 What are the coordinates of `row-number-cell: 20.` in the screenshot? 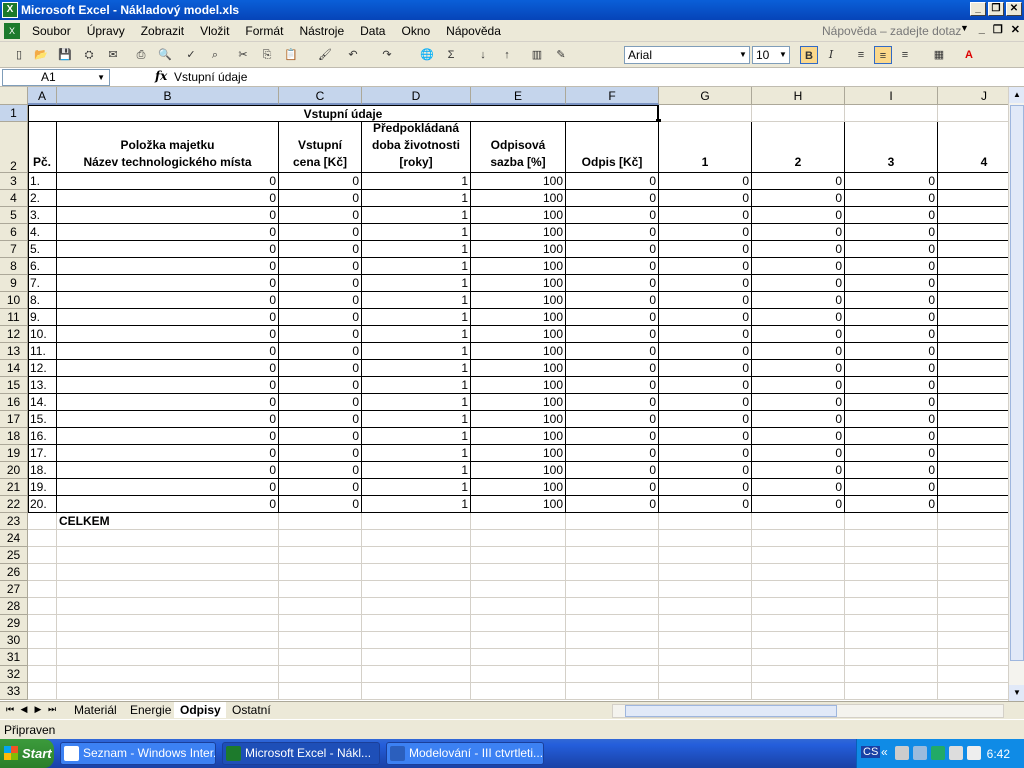 It's located at (42, 504).